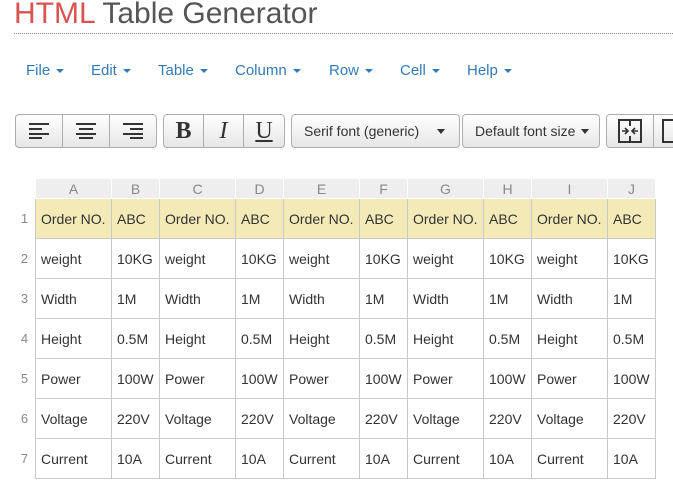  What do you see at coordinates (223, 131) in the screenshot?
I see `italic-button: I` at bounding box center [223, 131].